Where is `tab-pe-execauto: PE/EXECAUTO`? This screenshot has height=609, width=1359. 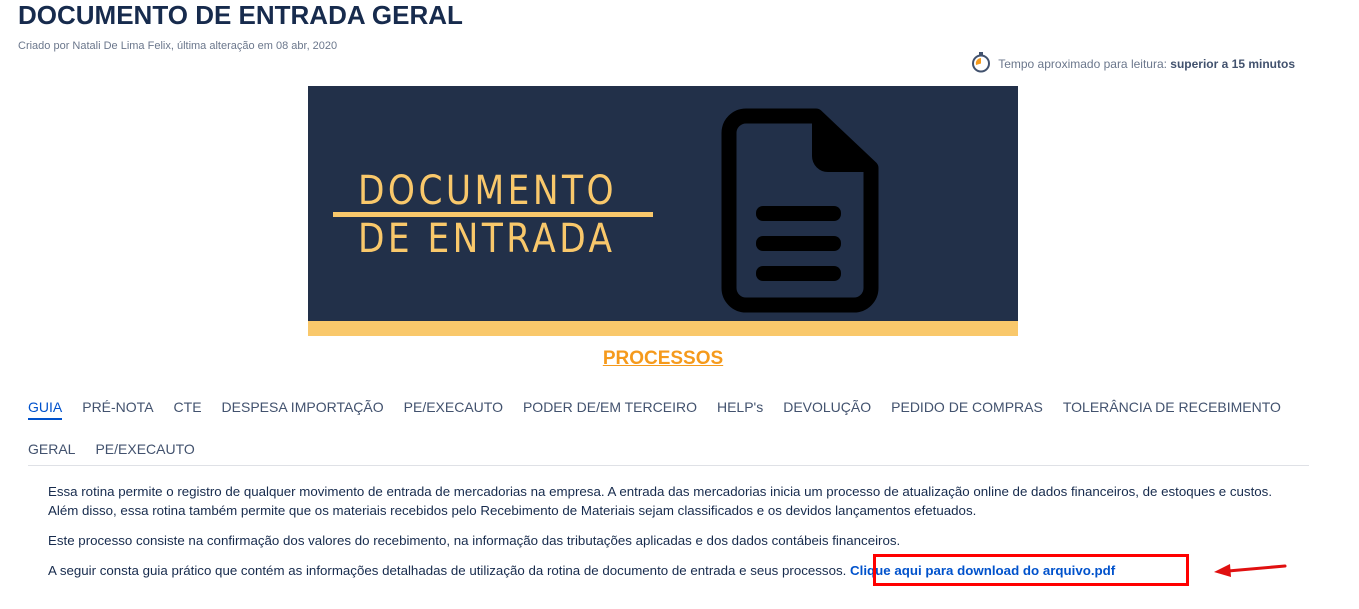 tab-pe-execauto: PE/EXECAUTO is located at coordinates (453, 406).